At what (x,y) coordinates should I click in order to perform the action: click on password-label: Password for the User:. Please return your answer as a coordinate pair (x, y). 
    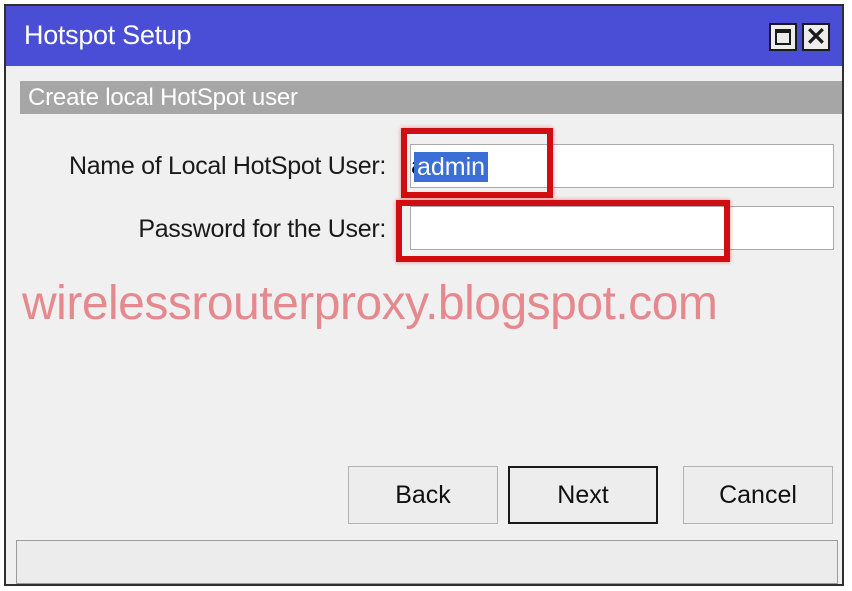
    Looking at the image, I should click on (262, 229).